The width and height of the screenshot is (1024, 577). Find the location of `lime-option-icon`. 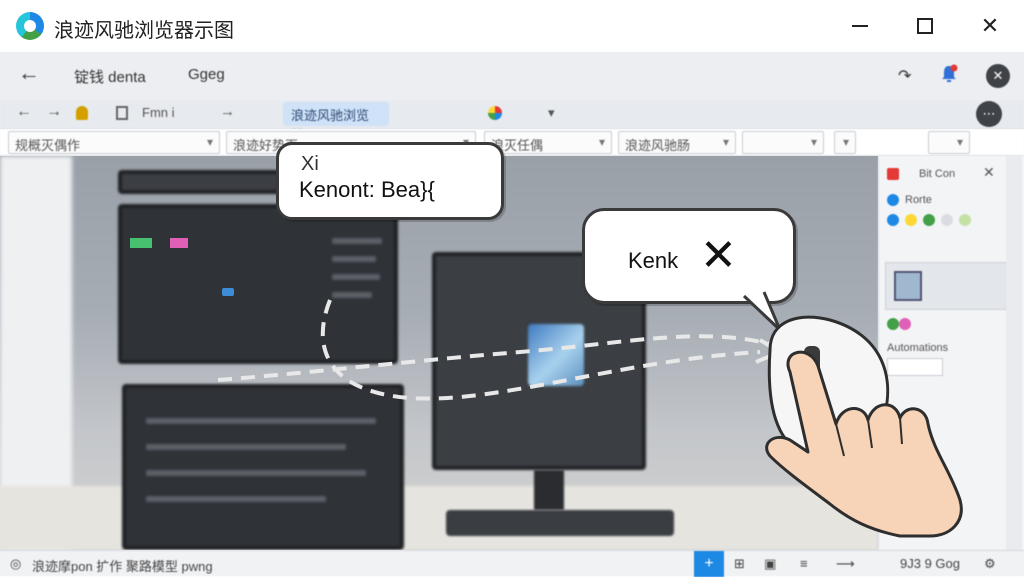

lime-option-icon is located at coordinates (965, 220).